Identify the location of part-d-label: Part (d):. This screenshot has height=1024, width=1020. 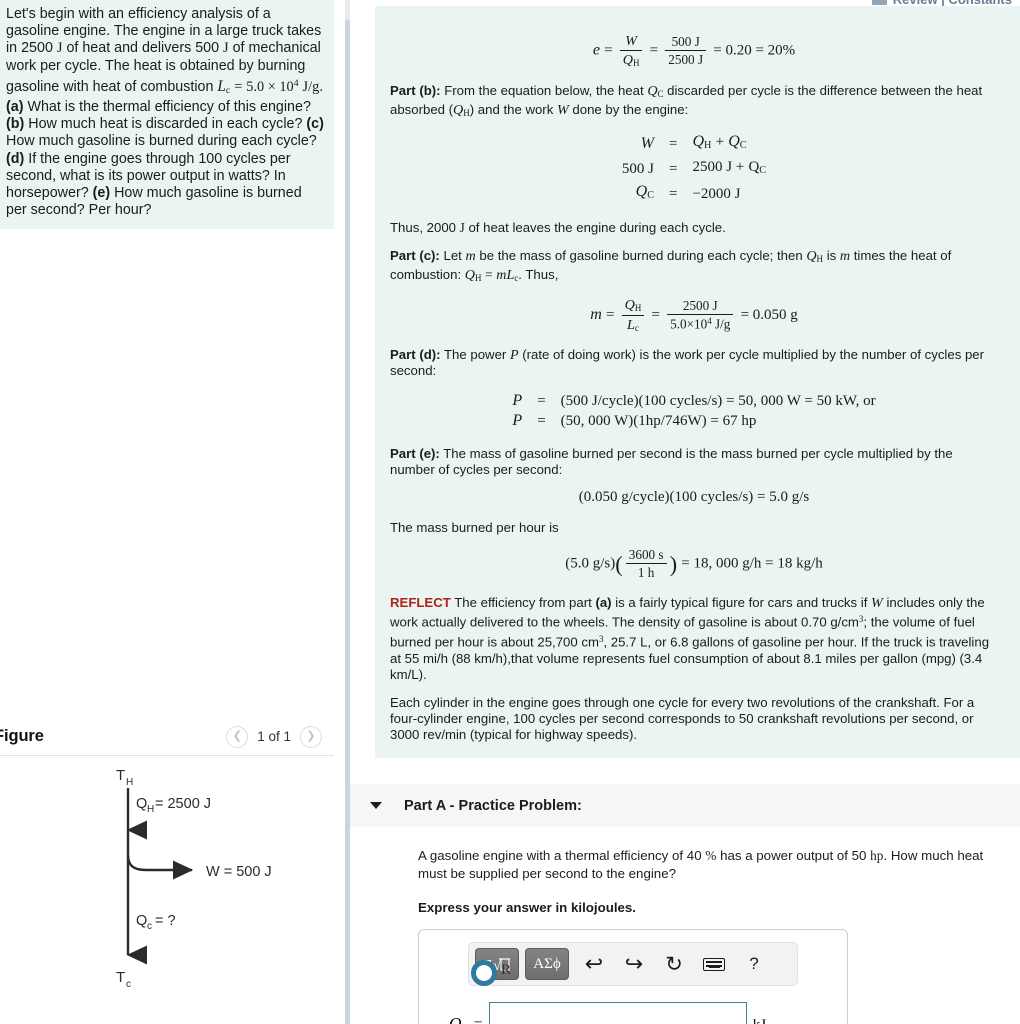
(415, 354).